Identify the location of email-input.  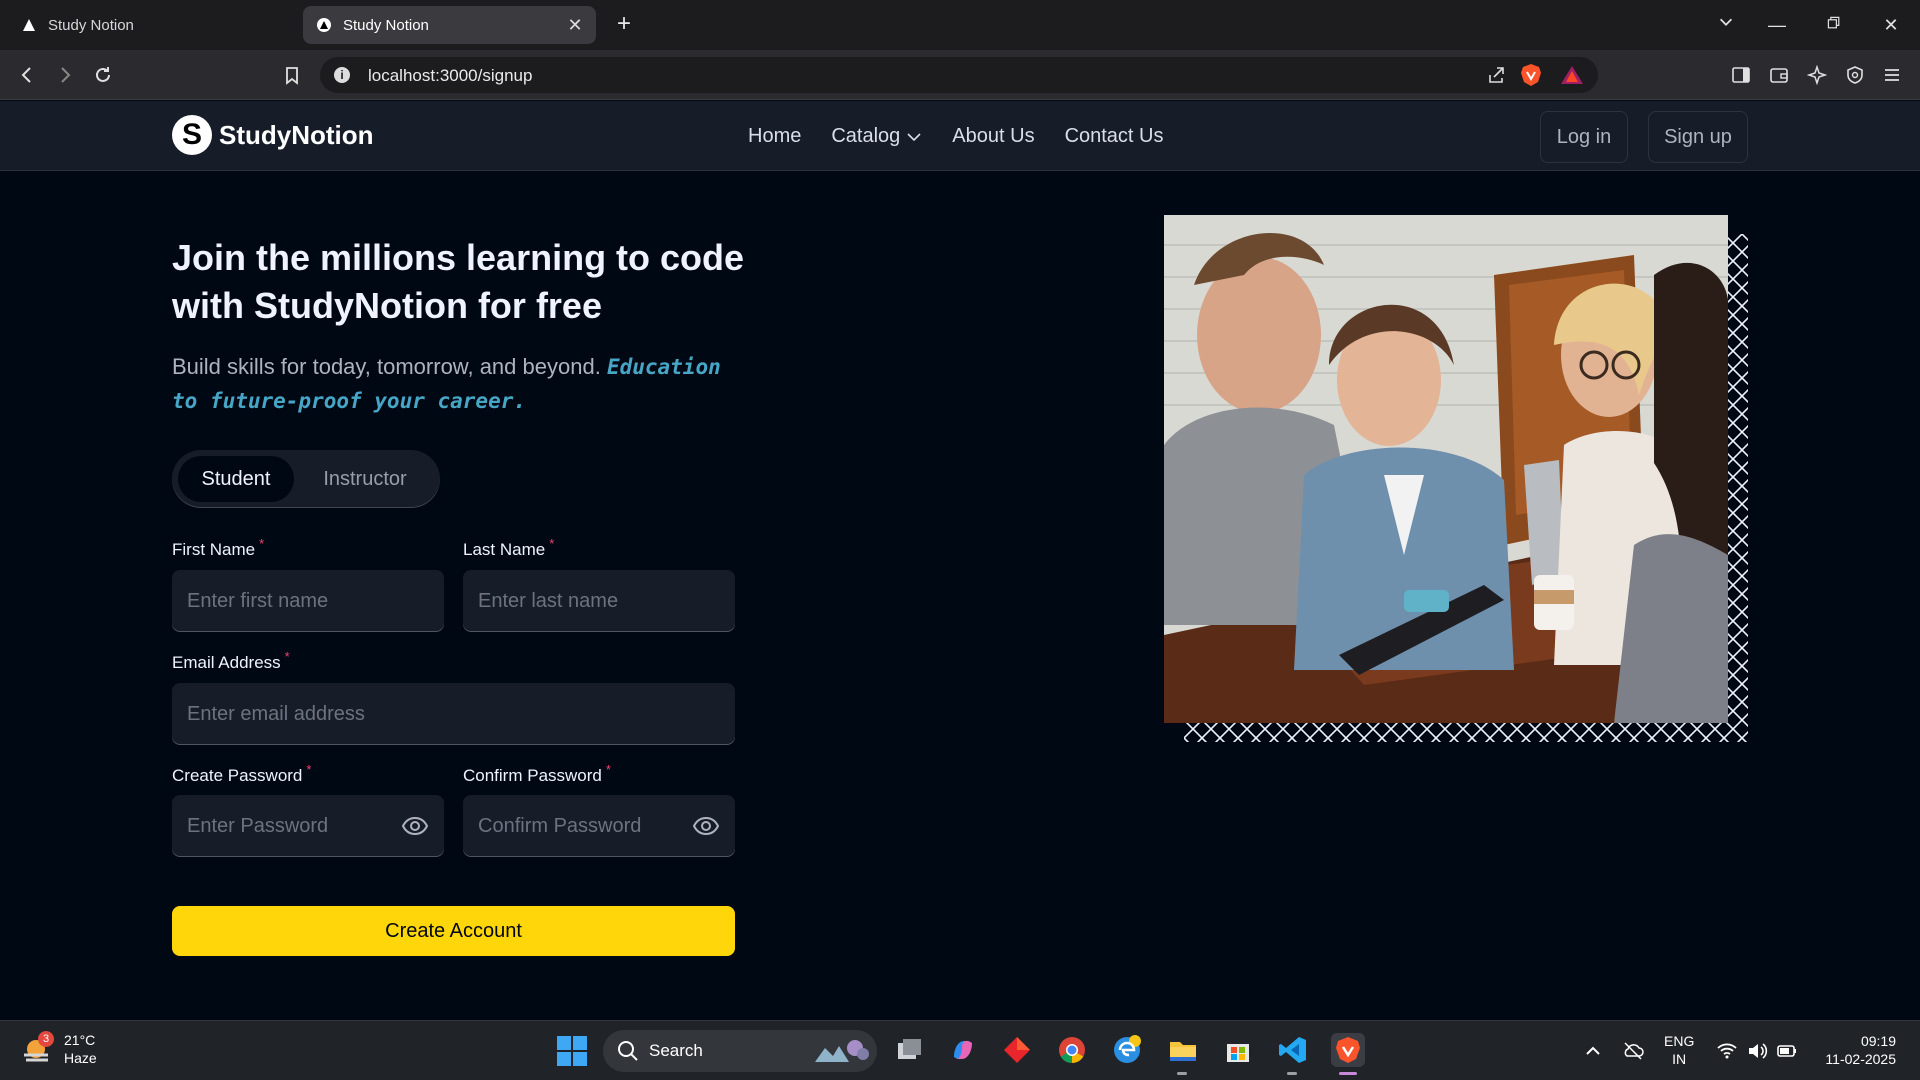
(453, 714).